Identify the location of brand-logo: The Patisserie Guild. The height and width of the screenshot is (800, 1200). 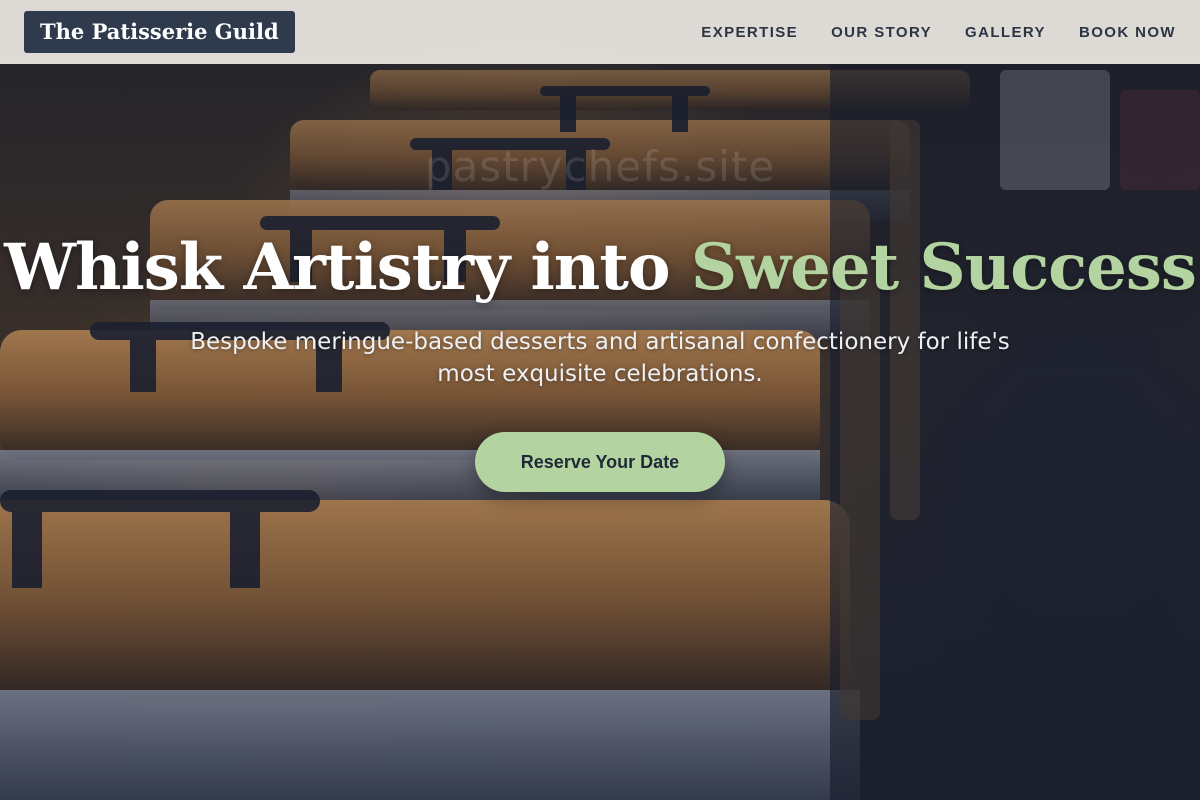
(159, 32).